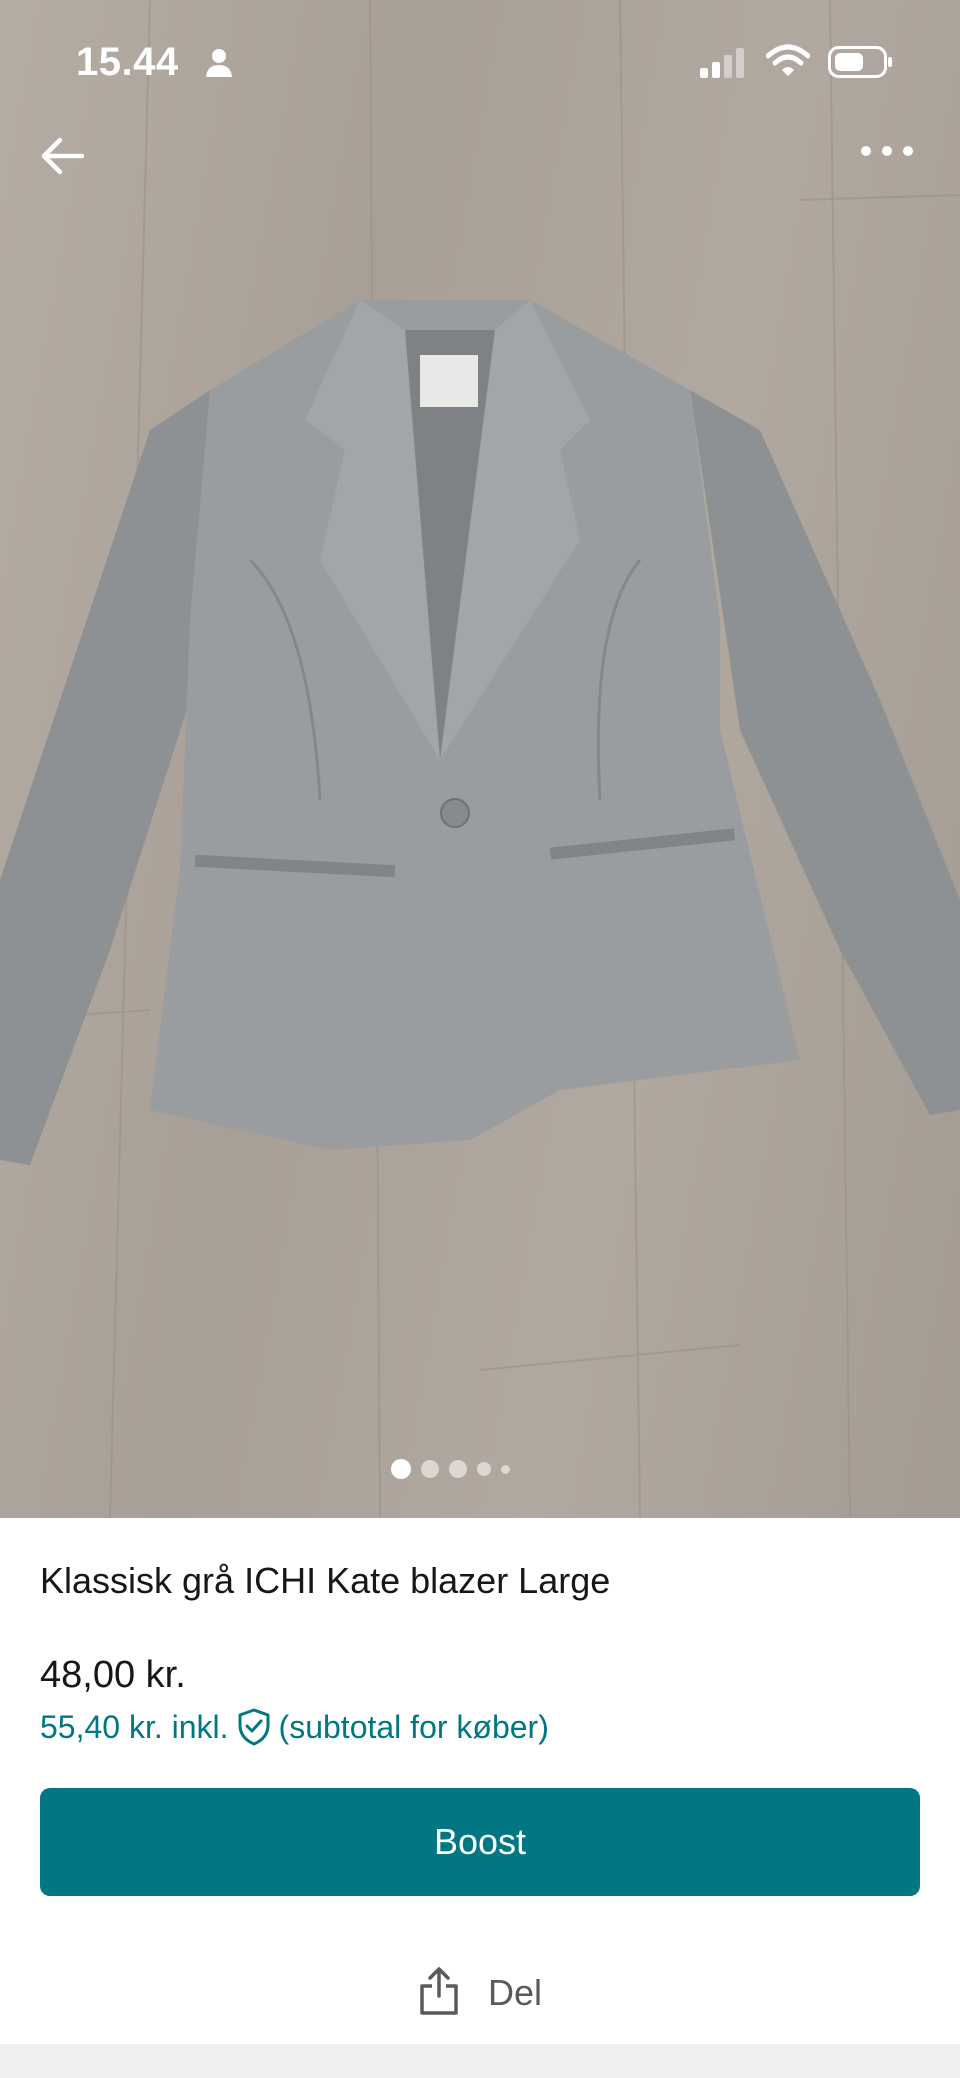 The width and height of the screenshot is (960, 2078). I want to click on gallery-pager, so click(465, 1469).